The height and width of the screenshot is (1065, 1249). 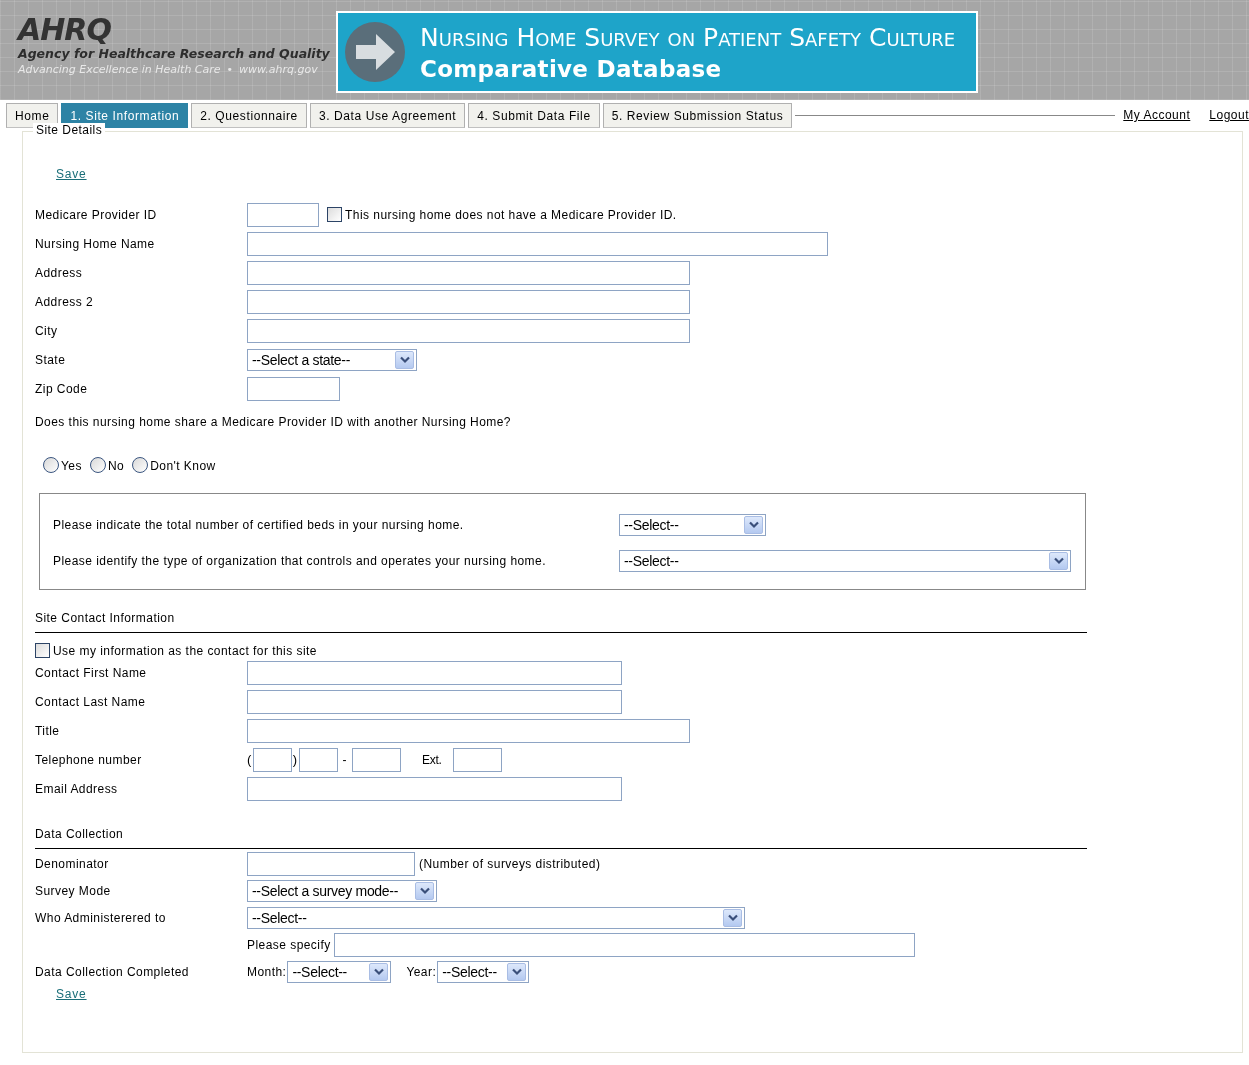 What do you see at coordinates (387, 115) in the screenshot?
I see `nav-tab: 3. Data Use Agreement` at bounding box center [387, 115].